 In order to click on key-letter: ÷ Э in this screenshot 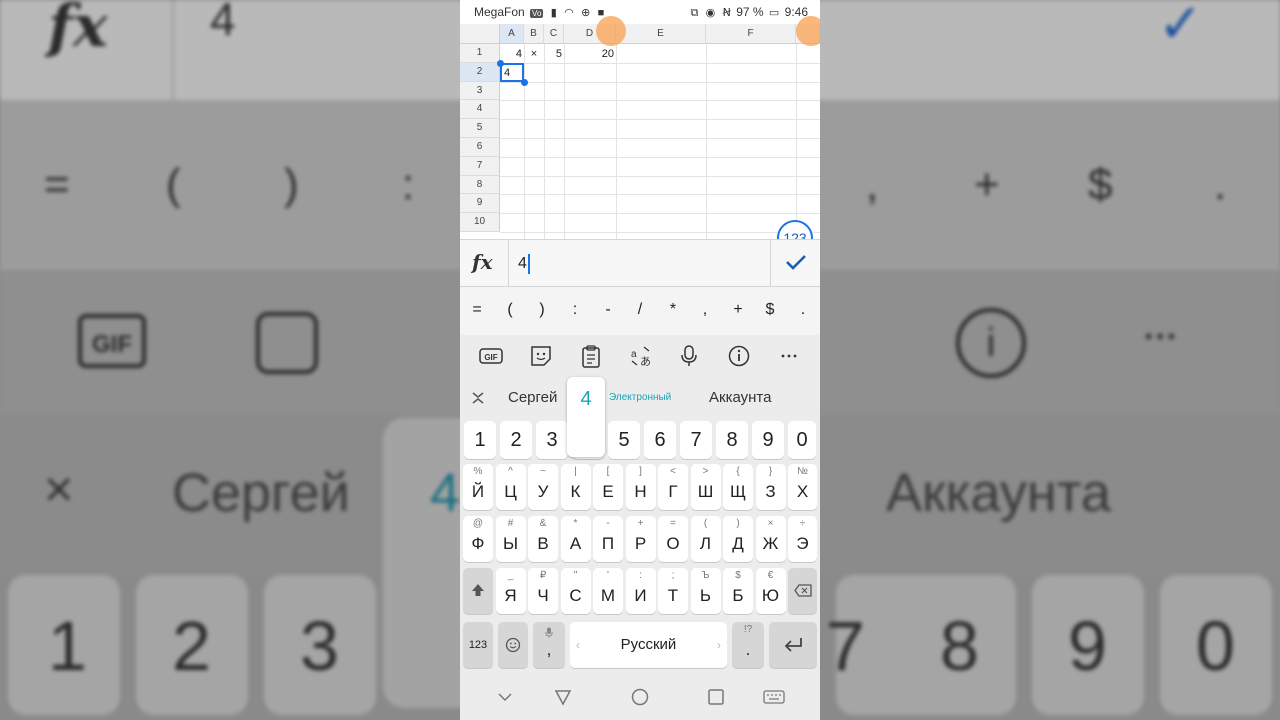, I will do `click(802, 539)`.